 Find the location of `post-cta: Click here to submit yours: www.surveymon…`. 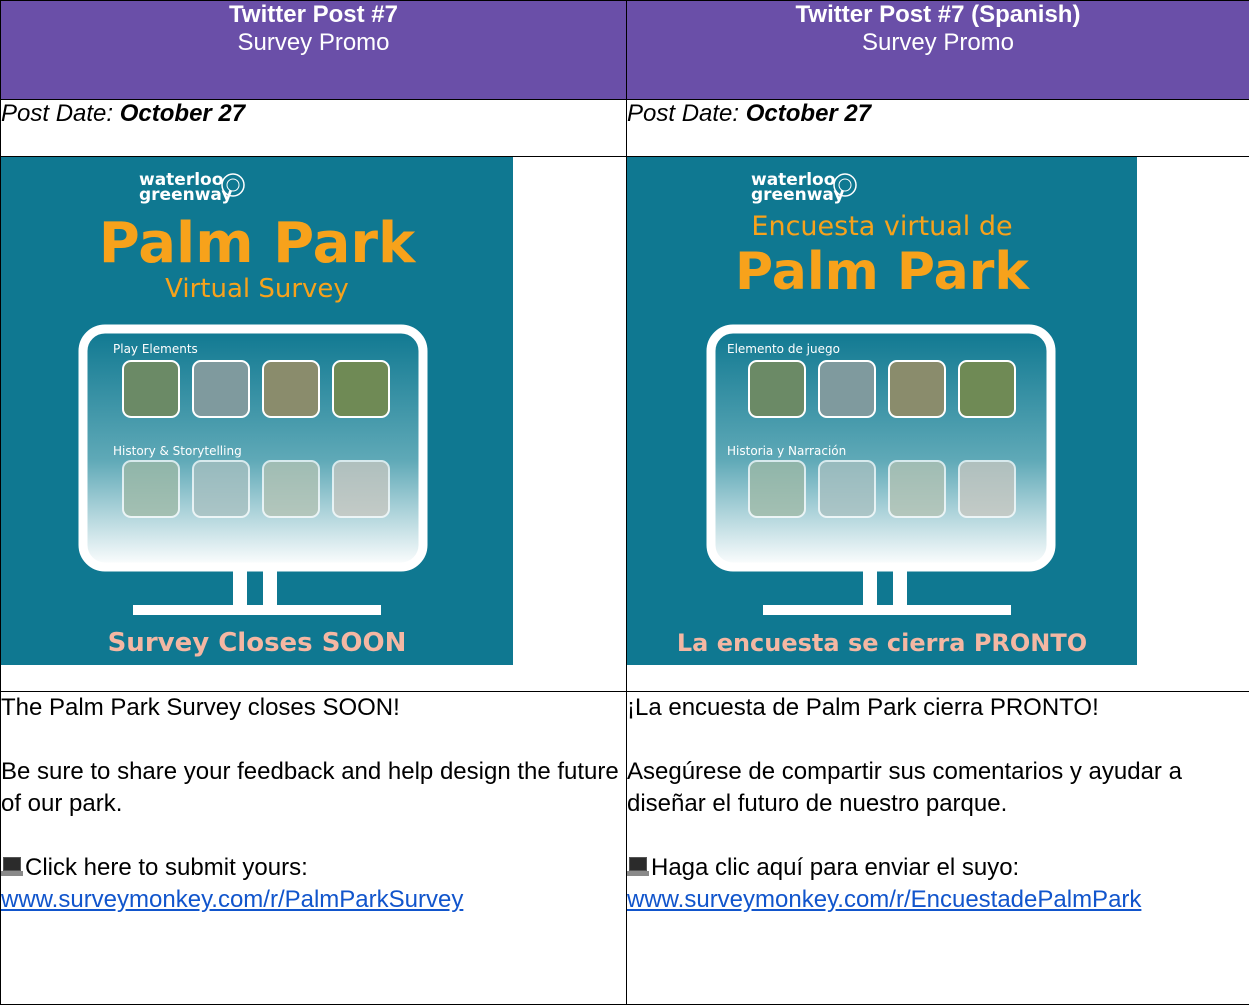

post-cta: Click here to submit yours: www.surveymon… is located at coordinates (313, 884).